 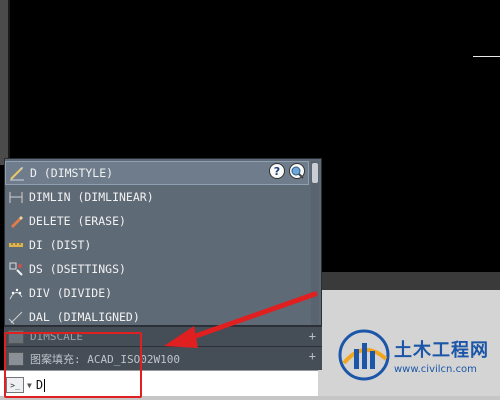 What do you see at coordinates (17, 173) in the screenshot?
I see `dimstyle-icon` at bounding box center [17, 173].